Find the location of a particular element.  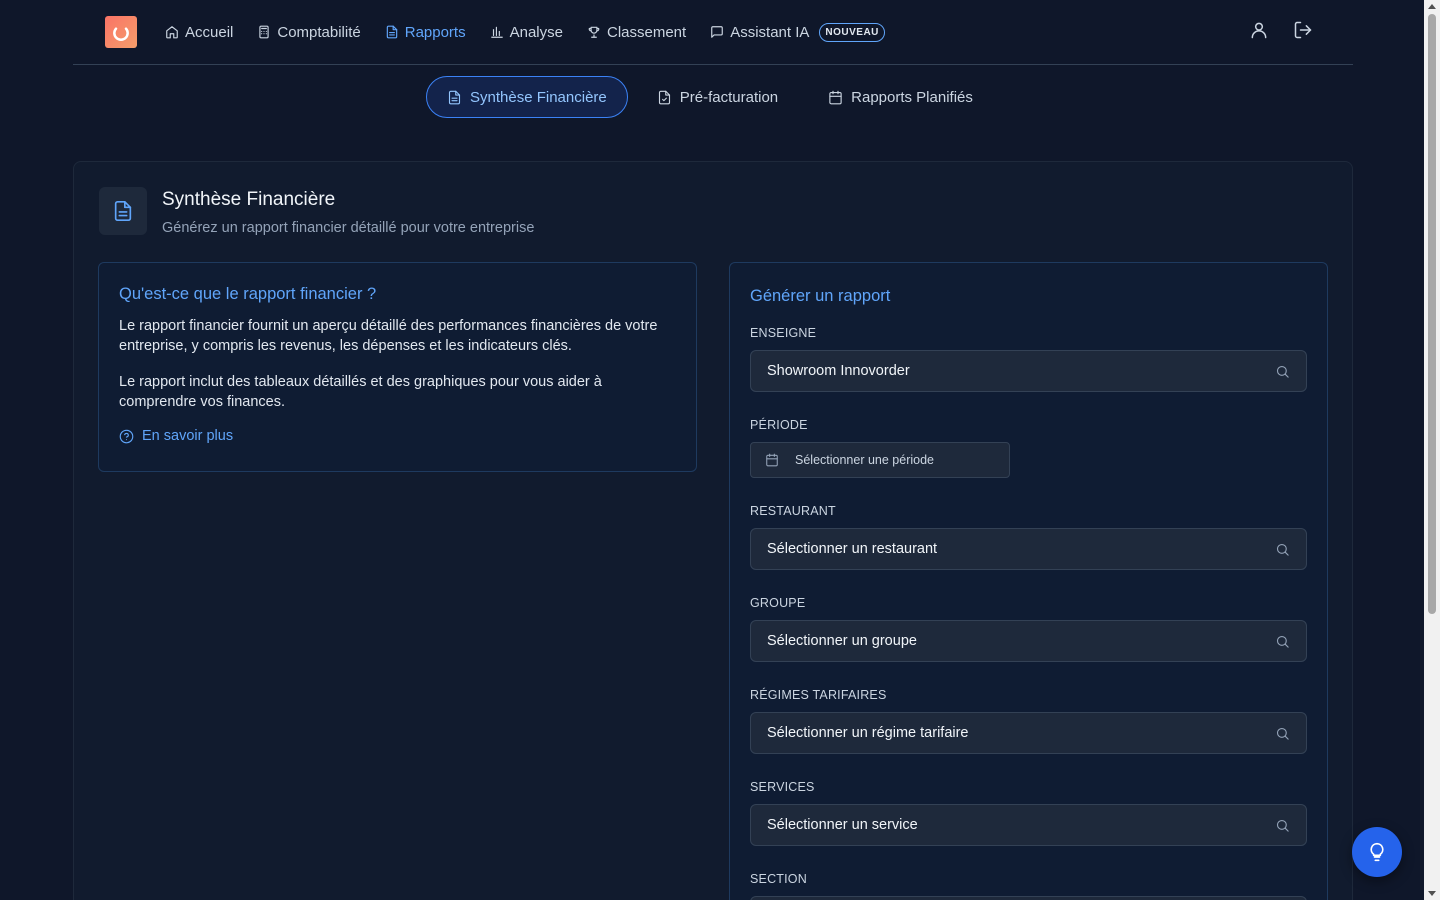

scroll-thumb is located at coordinates (1432, 314).